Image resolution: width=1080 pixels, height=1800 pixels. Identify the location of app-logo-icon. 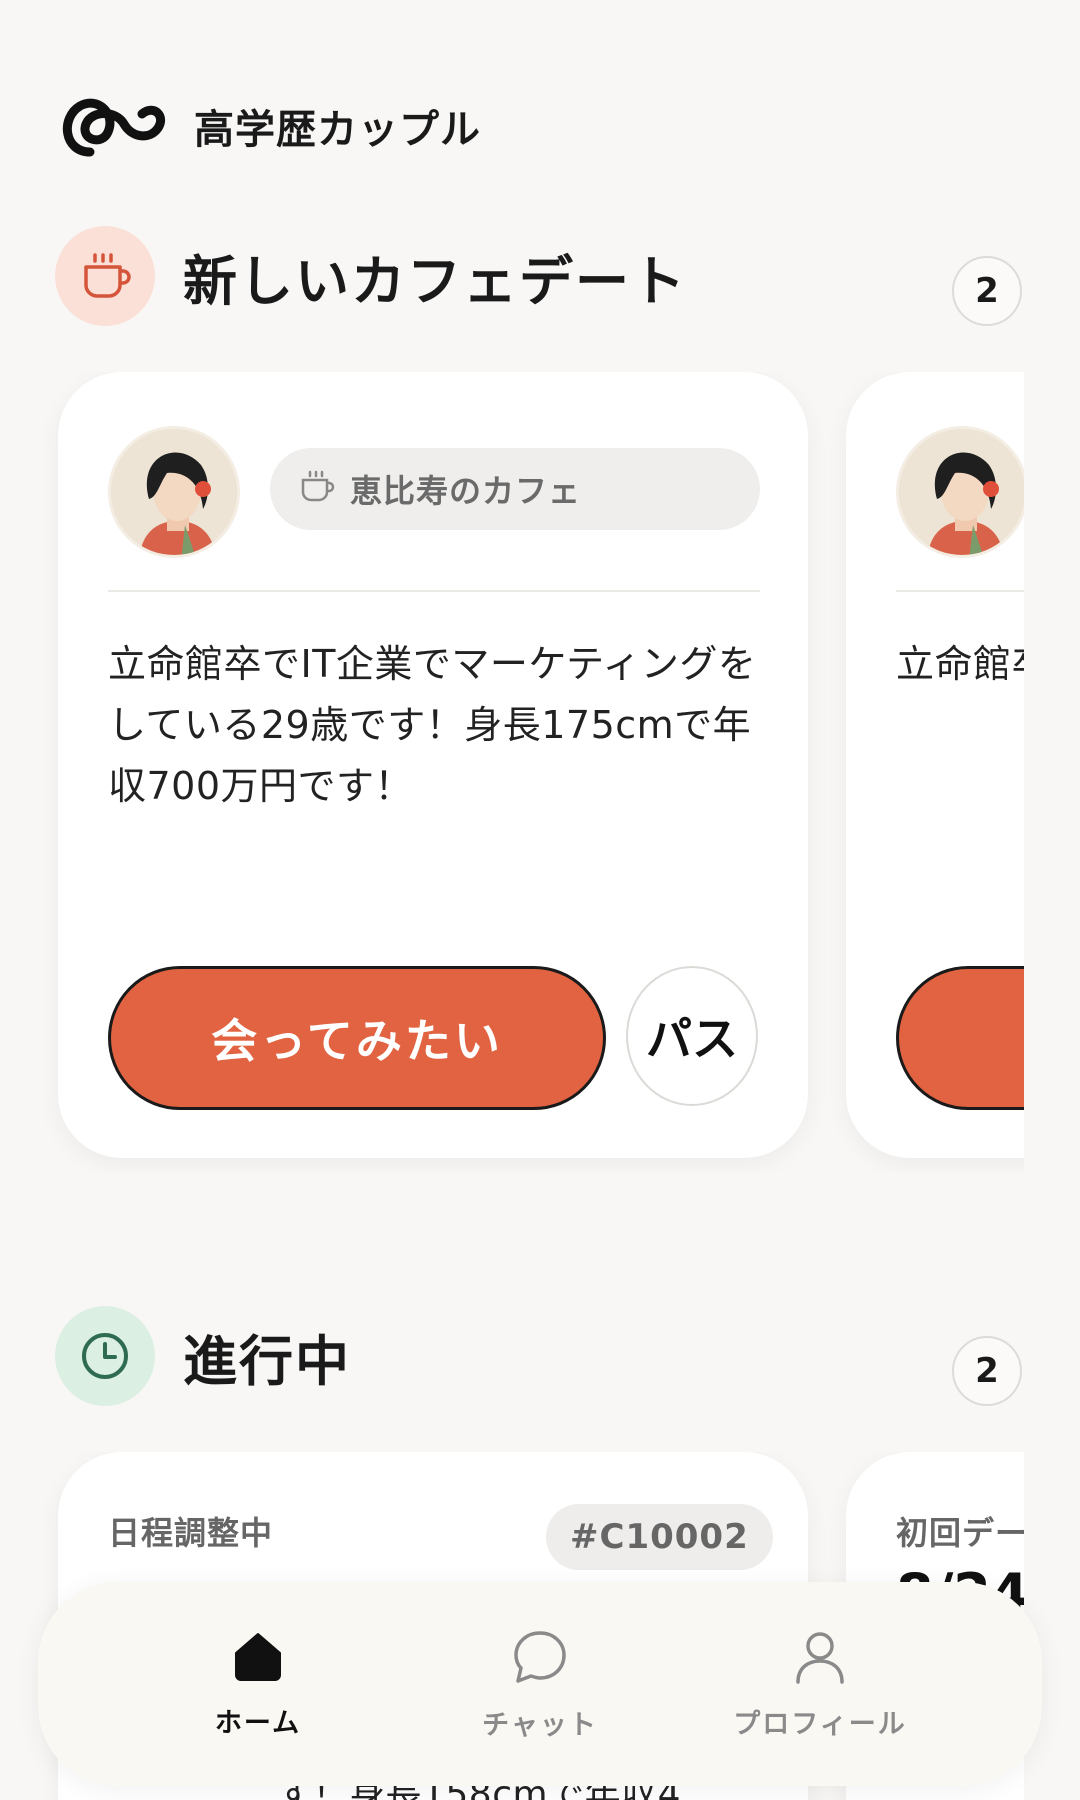
(114, 126).